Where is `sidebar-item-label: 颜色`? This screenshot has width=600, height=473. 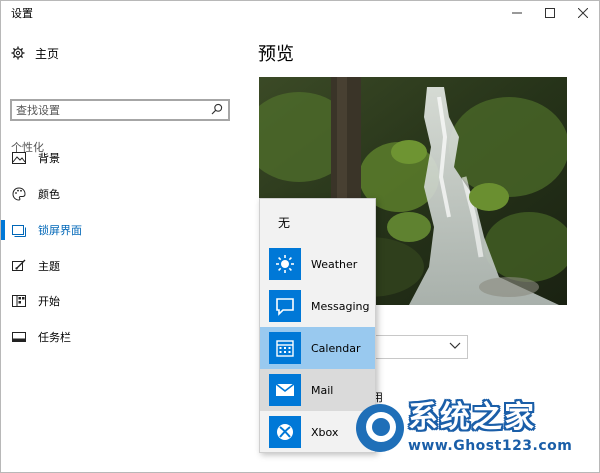
sidebar-item-label: 颜色 is located at coordinates (49, 194).